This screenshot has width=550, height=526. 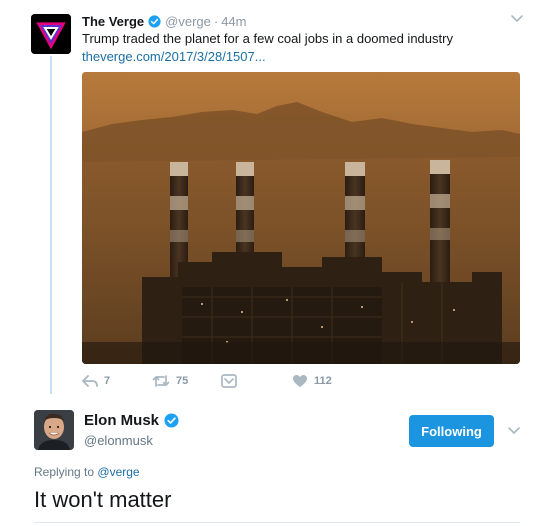 What do you see at coordinates (300, 381) in the screenshot?
I see `heart-icon` at bounding box center [300, 381].